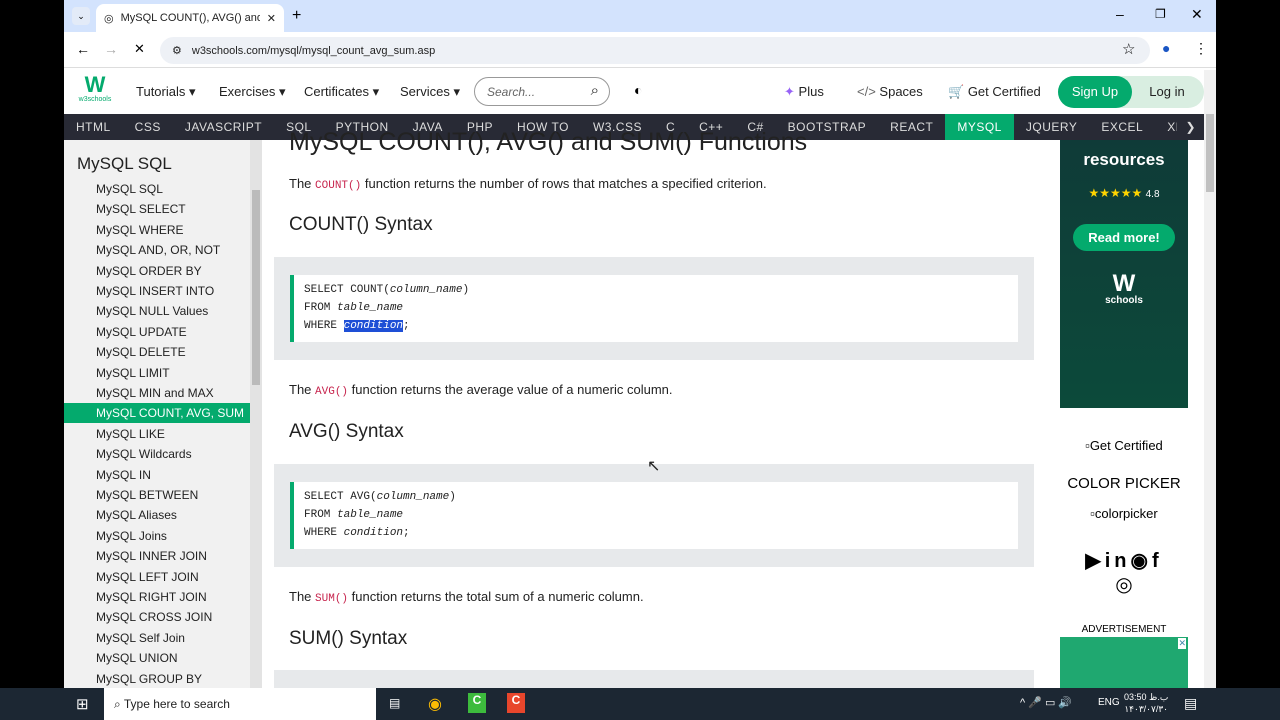 This screenshot has height=720, width=1280. Describe the element at coordinates (1094, 561) in the screenshot. I see `youtube-icon: ▶` at that location.